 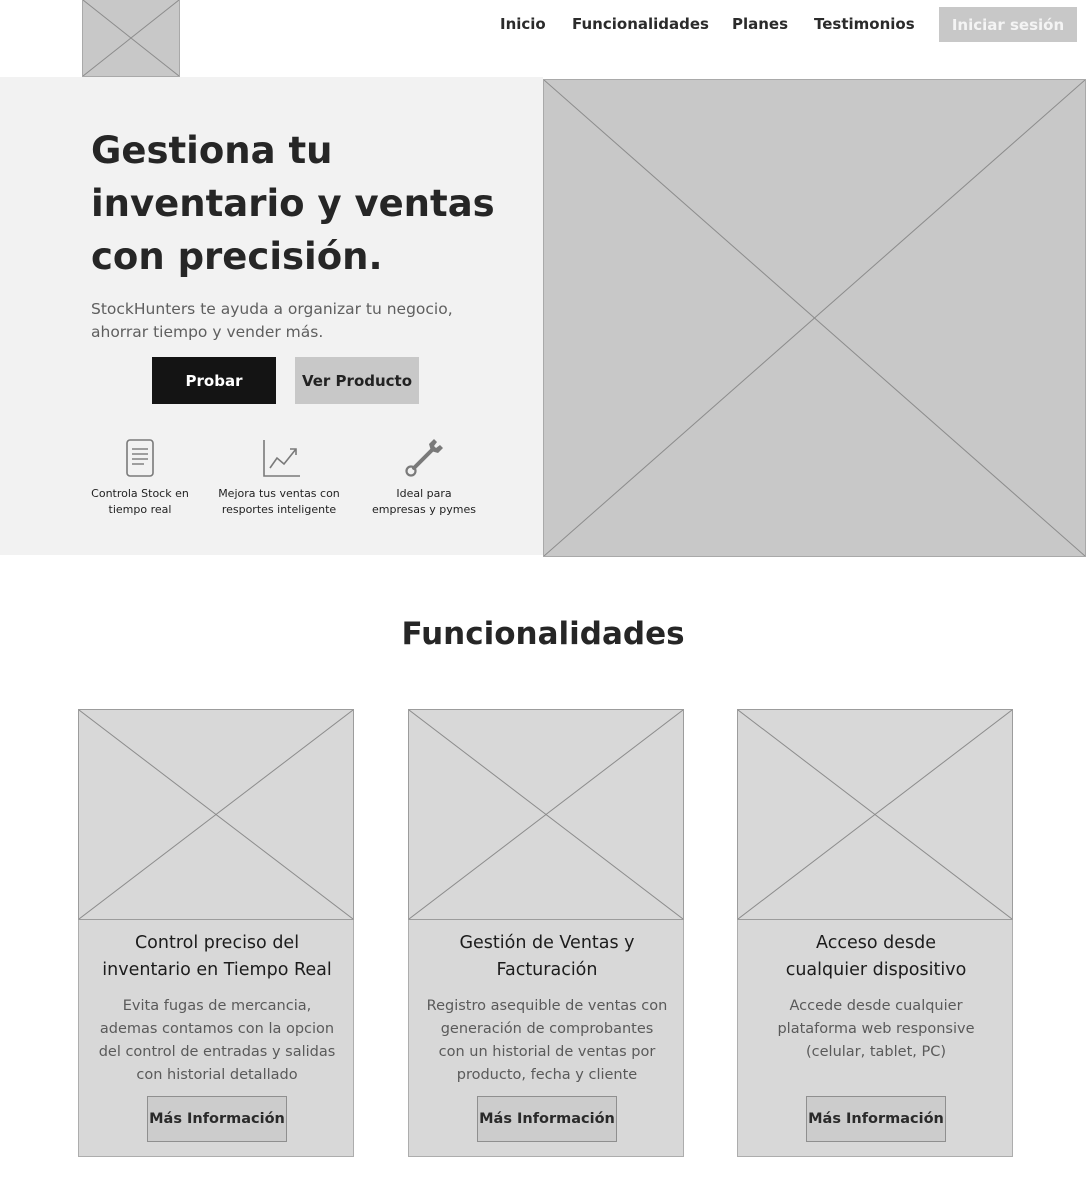 What do you see at coordinates (293, 203) in the screenshot?
I see `hero-title-line: inventario y ventas` at bounding box center [293, 203].